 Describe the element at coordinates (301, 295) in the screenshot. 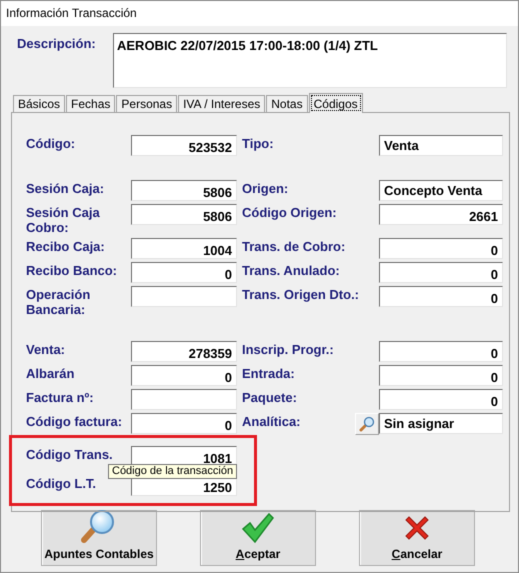

I see `field-label: Trans. Origen Dto.:` at that location.